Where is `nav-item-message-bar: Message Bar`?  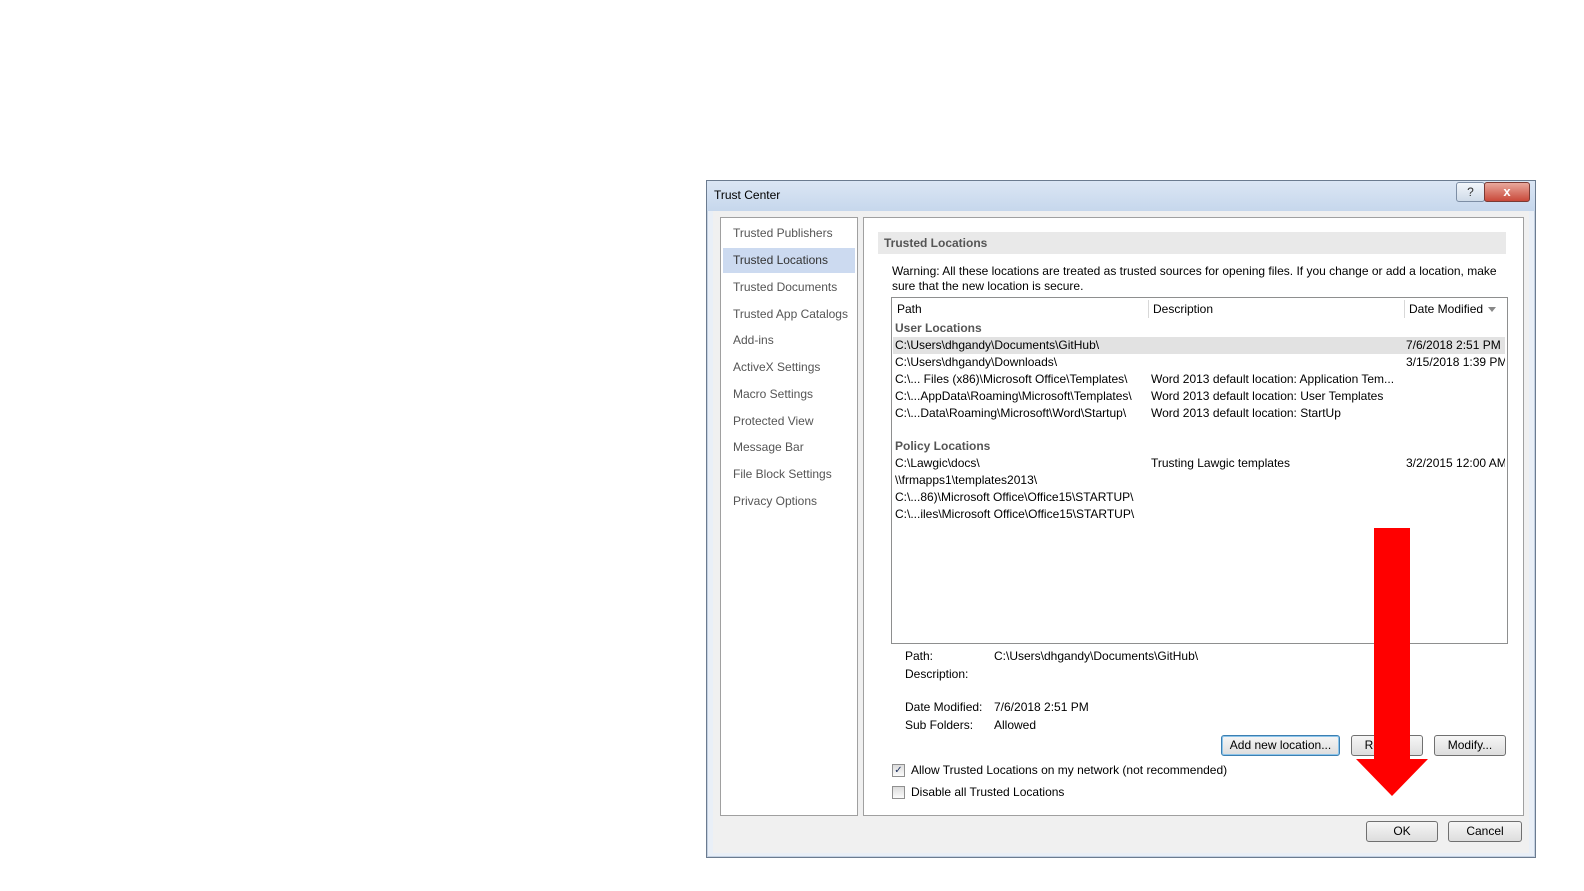
nav-item-message-bar: Message Bar is located at coordinates (789, 447).